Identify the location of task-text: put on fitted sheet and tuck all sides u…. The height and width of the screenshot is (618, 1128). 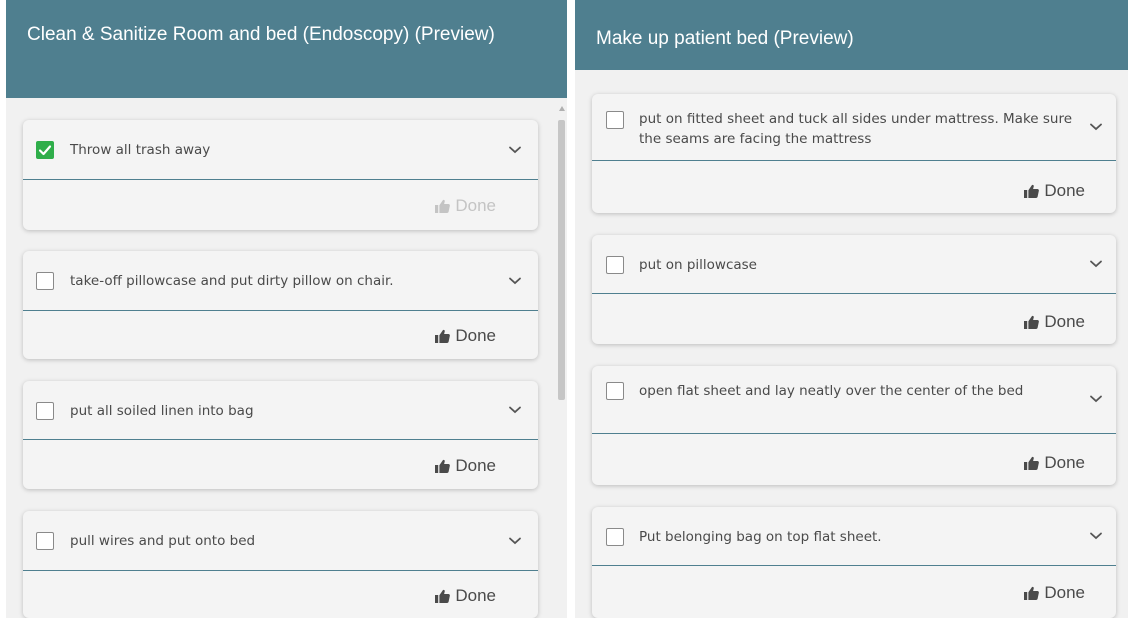
(856, 129).